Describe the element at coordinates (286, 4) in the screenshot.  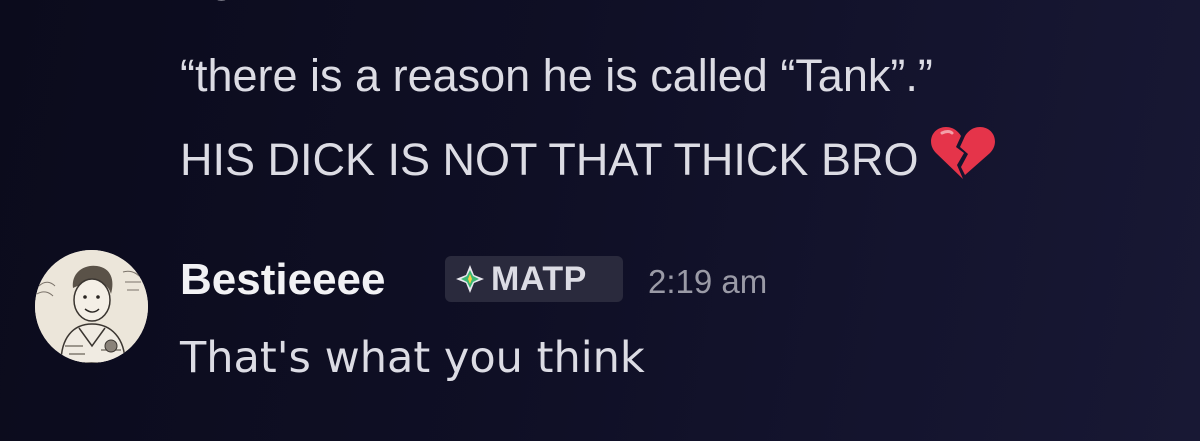
I see `message-line-cutoff: LOLLLLLL` at that location.